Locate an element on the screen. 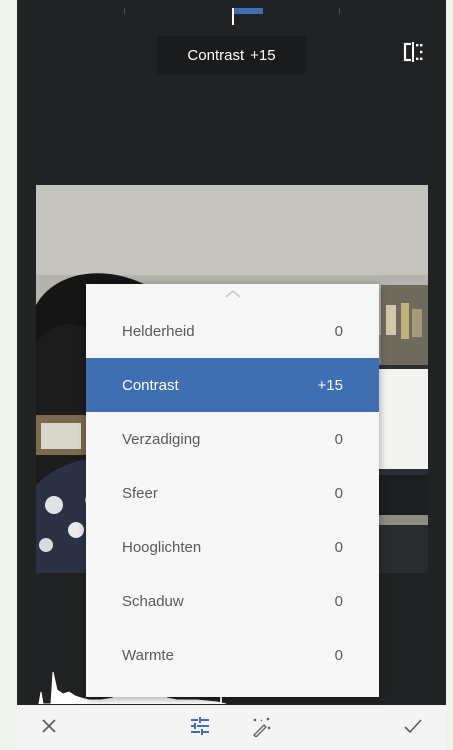 The image size is (453, 750). apply-button is located at coordinates (413, 728).